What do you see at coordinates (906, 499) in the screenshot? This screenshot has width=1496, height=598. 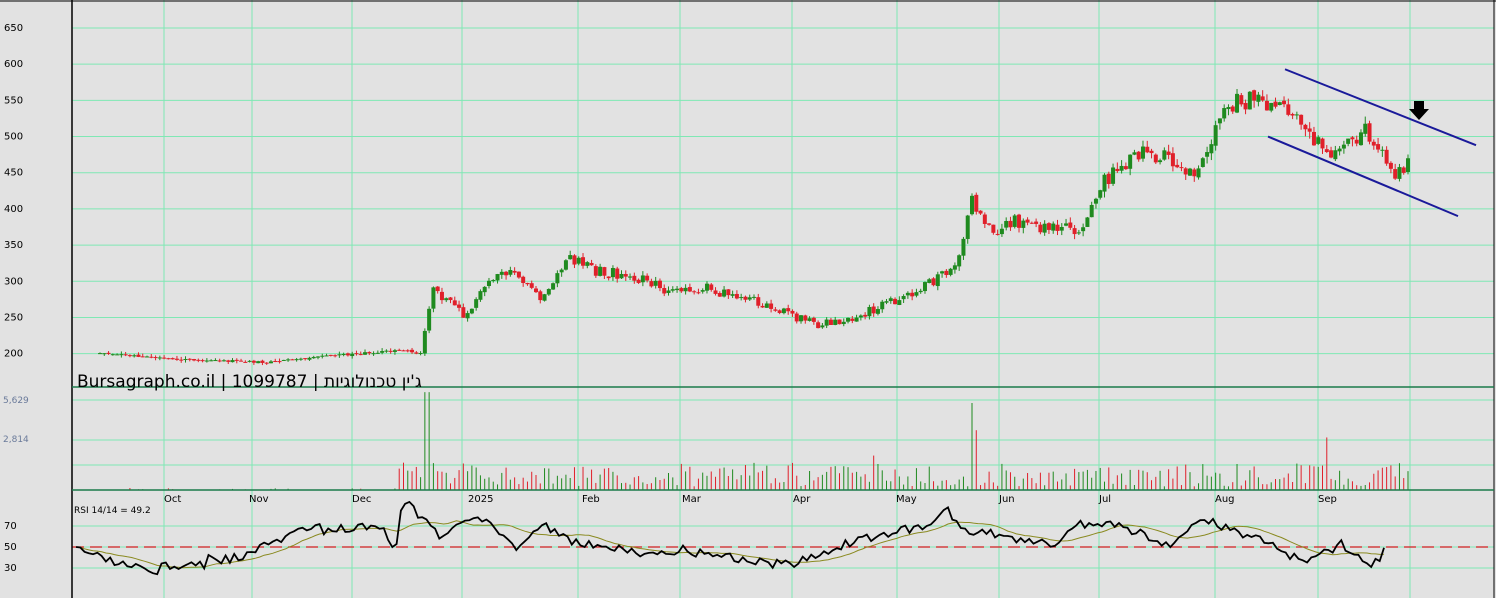 I see `month-label: May` at bounding box center [906, 499].